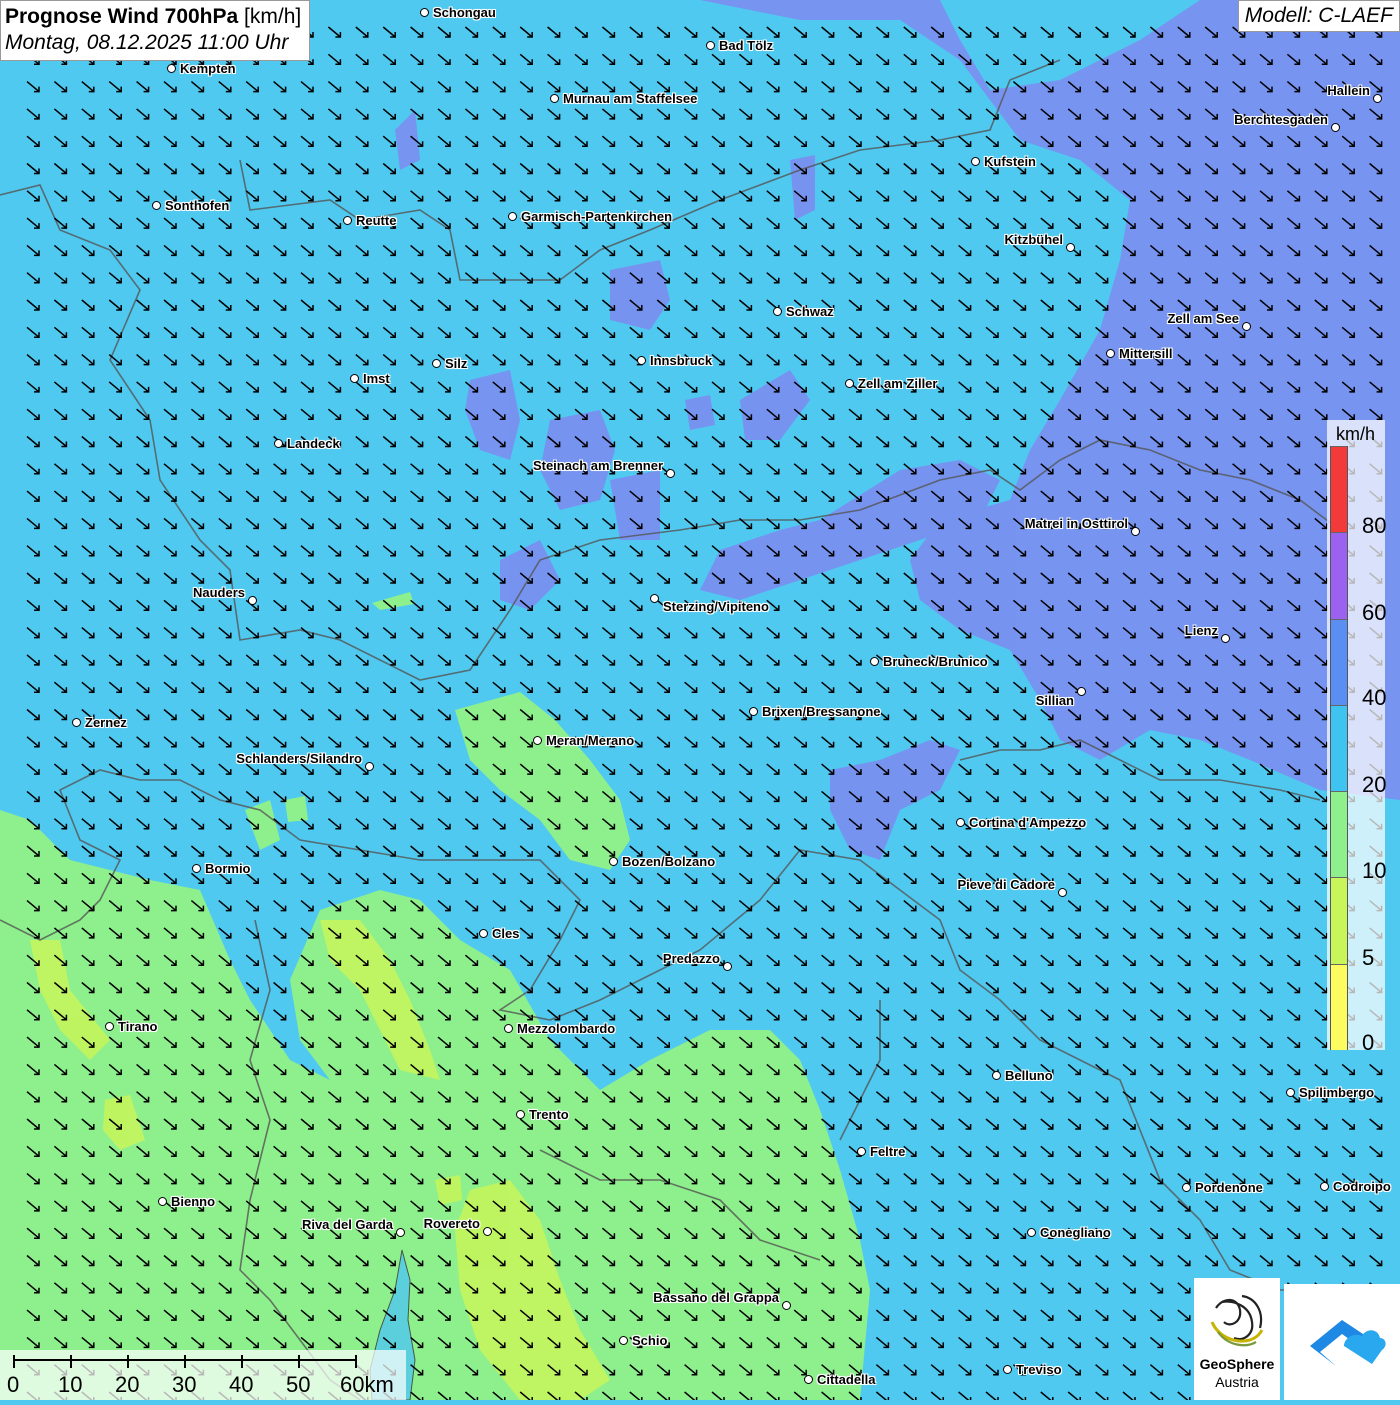 The width and height of the screenshot is (1400, 1405). Describe the element at coordinates (549, 1114) in the screenshot. I see `city-label: Trento` at that location.